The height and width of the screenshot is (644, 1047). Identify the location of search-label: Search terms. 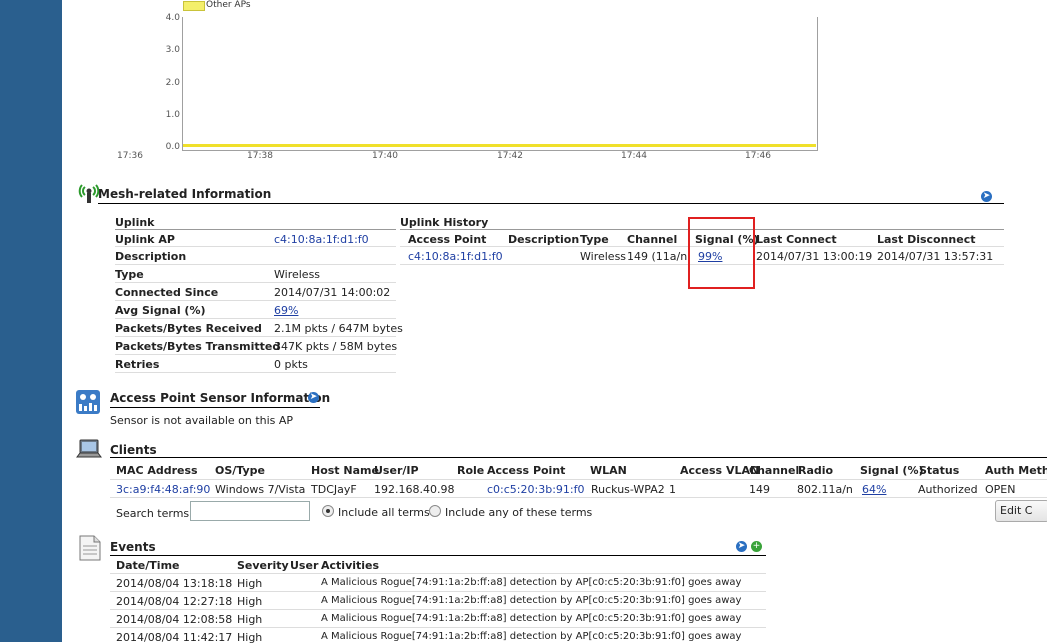
(153, 513).